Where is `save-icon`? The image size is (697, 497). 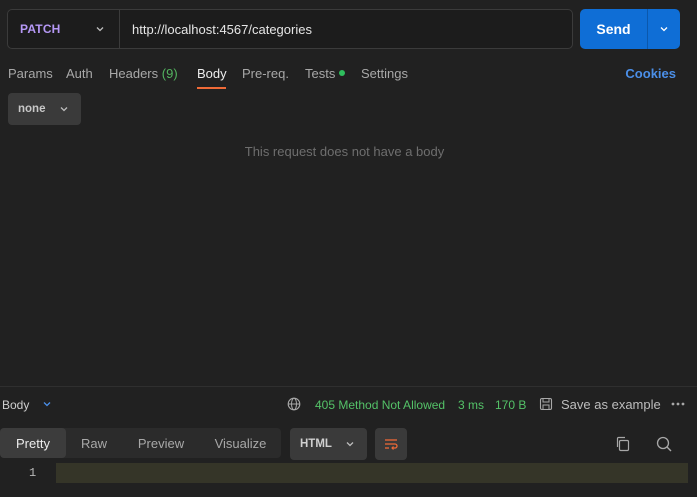
save-icon is located at coordinates (546, 404).